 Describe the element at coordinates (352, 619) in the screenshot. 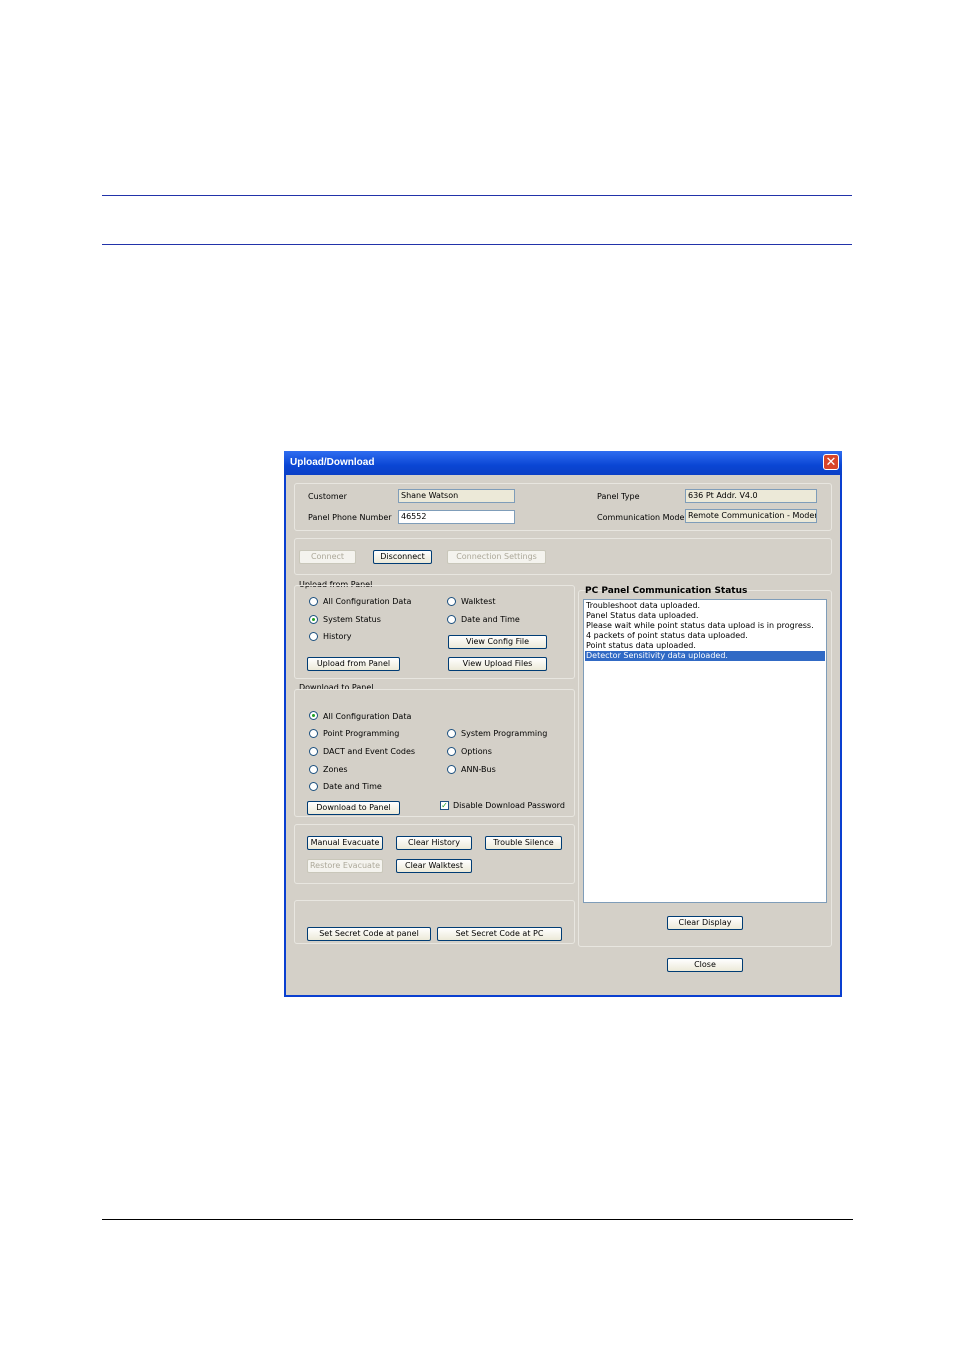

I see `upload-option-system-status: System Status` at that location.